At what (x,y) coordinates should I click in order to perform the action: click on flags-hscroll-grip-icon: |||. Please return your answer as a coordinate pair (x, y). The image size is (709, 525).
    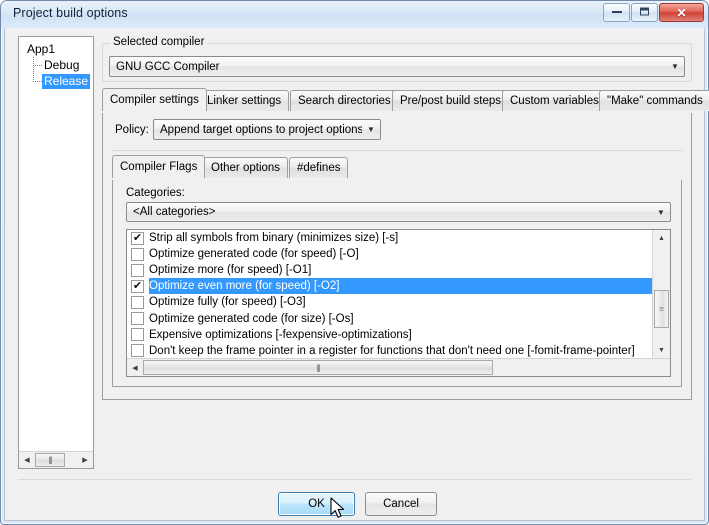
    Looking at the image, I should click on (318, 367).